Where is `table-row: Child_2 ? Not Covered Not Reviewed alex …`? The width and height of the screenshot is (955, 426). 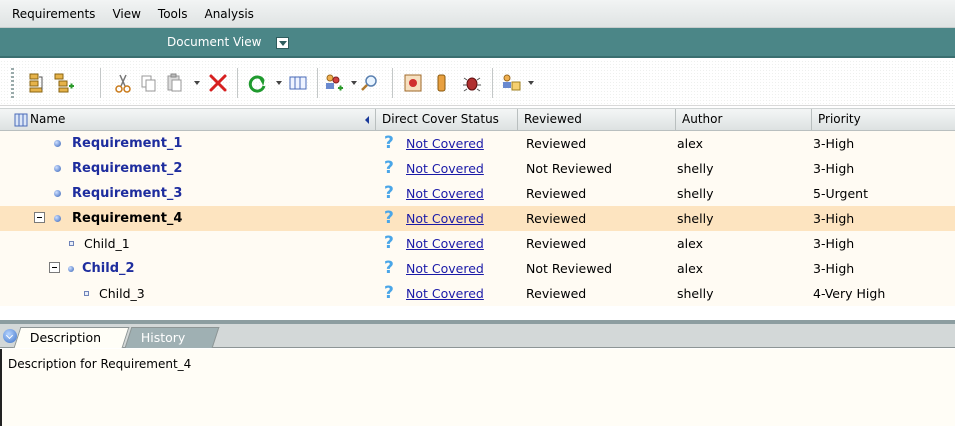
table-row: Child_2 ? Not Covered Not Reviewed alex … is located at coordinates (477, 268).